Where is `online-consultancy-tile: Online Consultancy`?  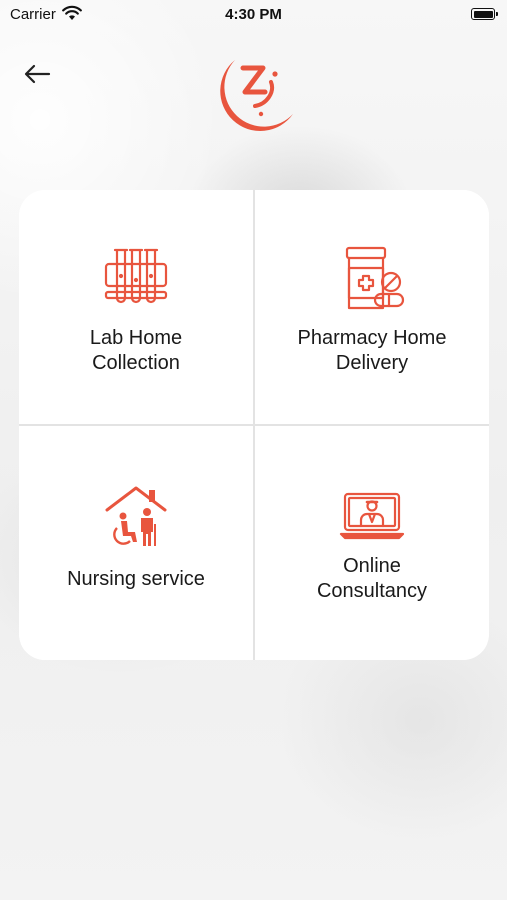
online-consultancy-tile: Online Consultancy is located at coordinates (372, 543).